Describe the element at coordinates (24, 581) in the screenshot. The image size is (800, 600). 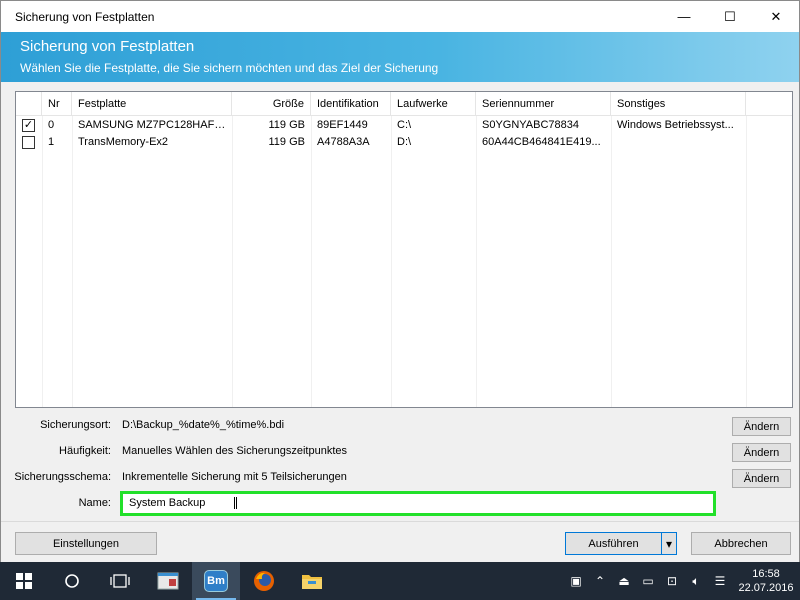
I see `windows-start-icon` at that location.